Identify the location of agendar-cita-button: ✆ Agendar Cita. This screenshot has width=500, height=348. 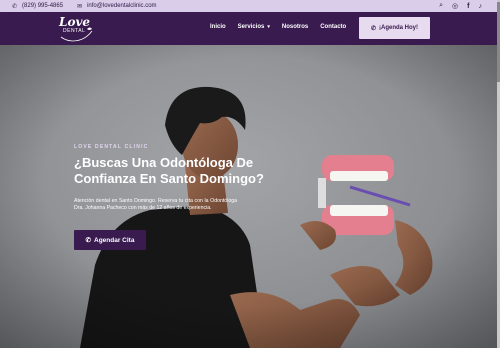
(110, 240).